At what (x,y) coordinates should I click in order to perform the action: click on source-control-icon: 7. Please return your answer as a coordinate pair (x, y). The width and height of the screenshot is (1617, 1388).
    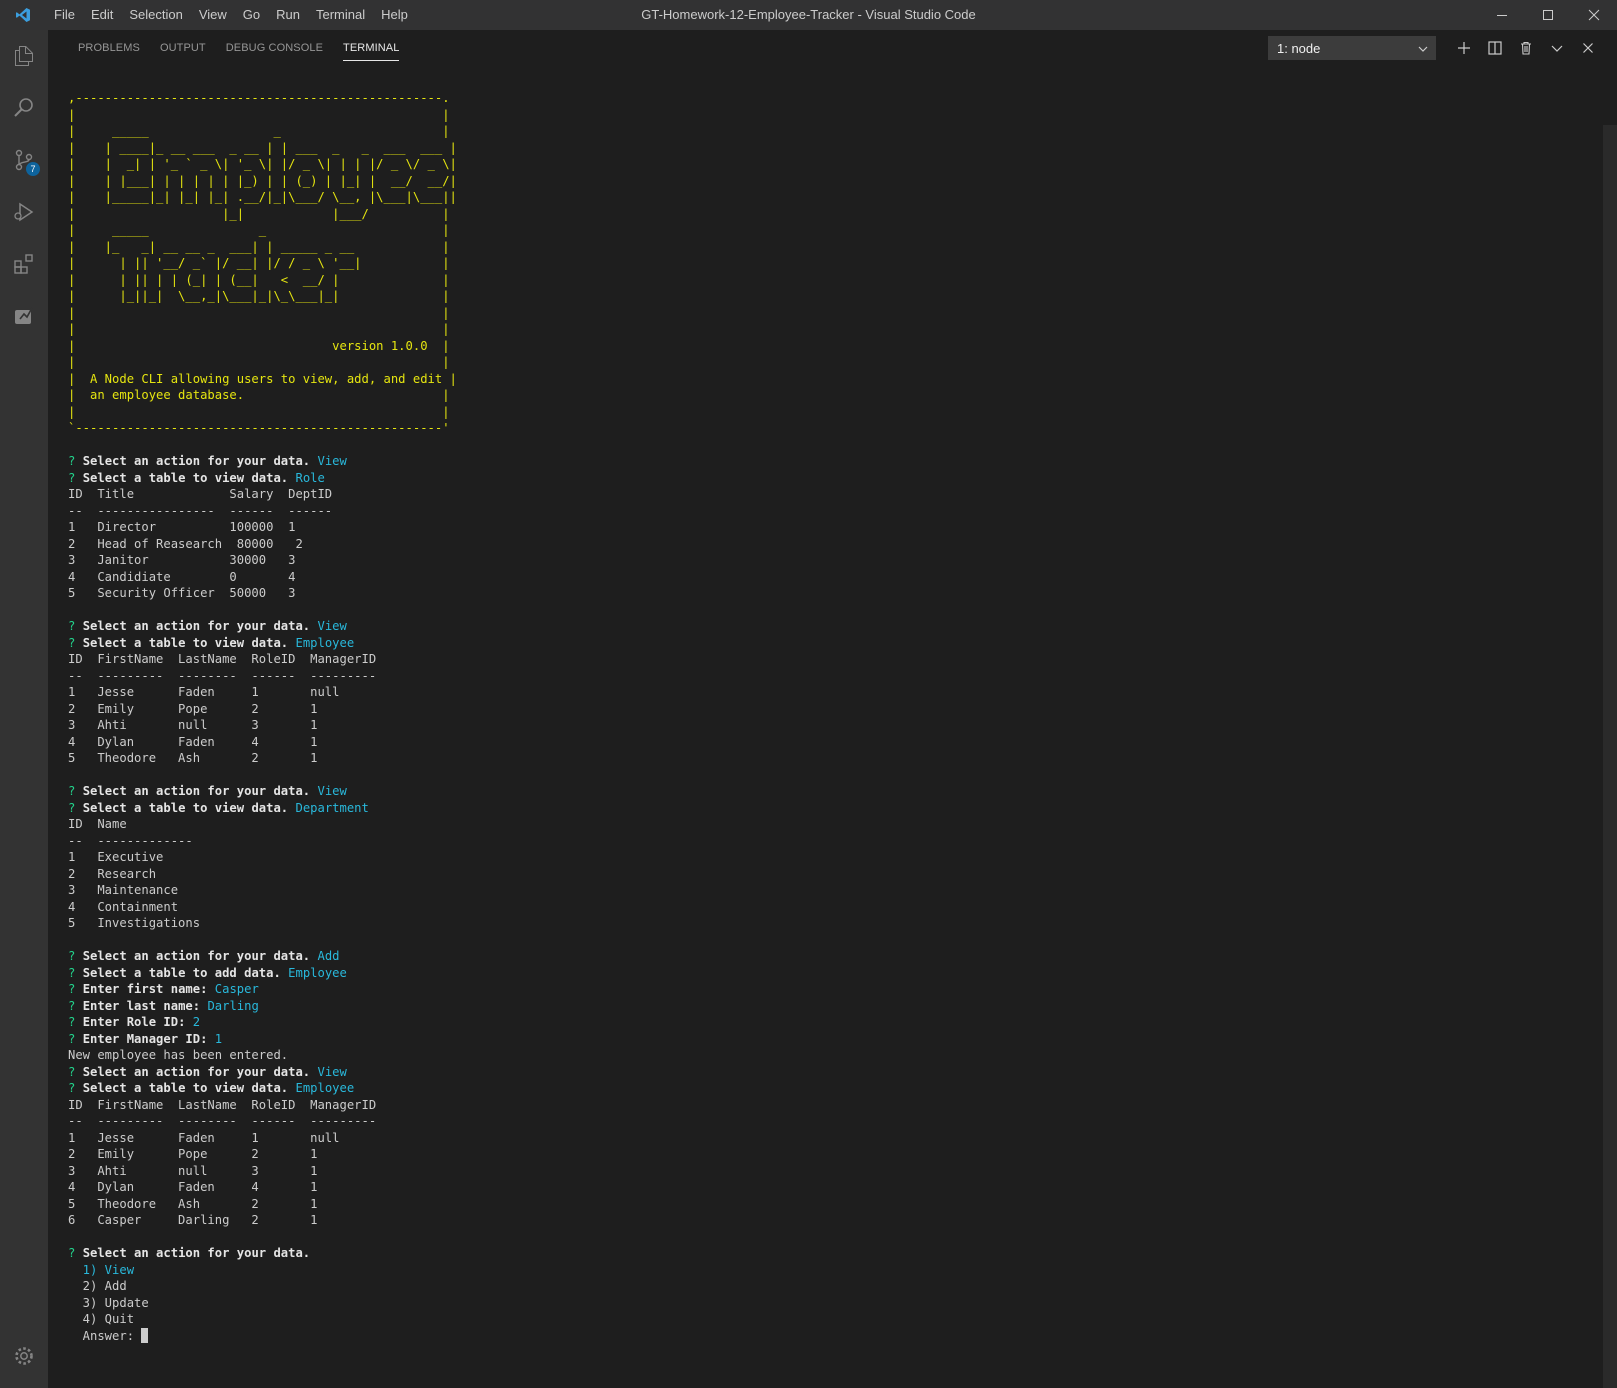
    Looking at the image, I should click on (24, 160).